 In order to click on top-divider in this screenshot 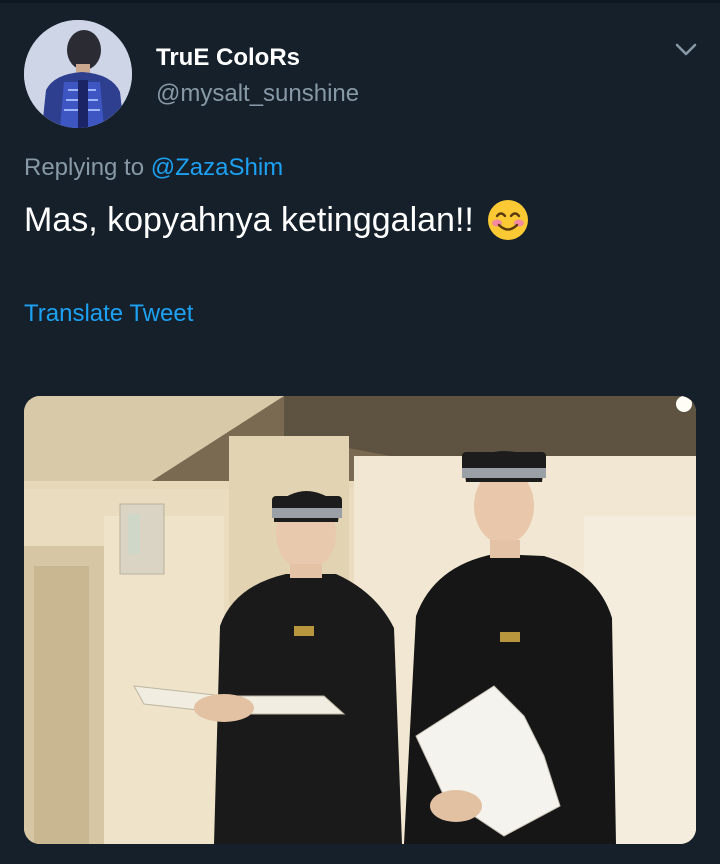, I will do `click(360, 1)`.